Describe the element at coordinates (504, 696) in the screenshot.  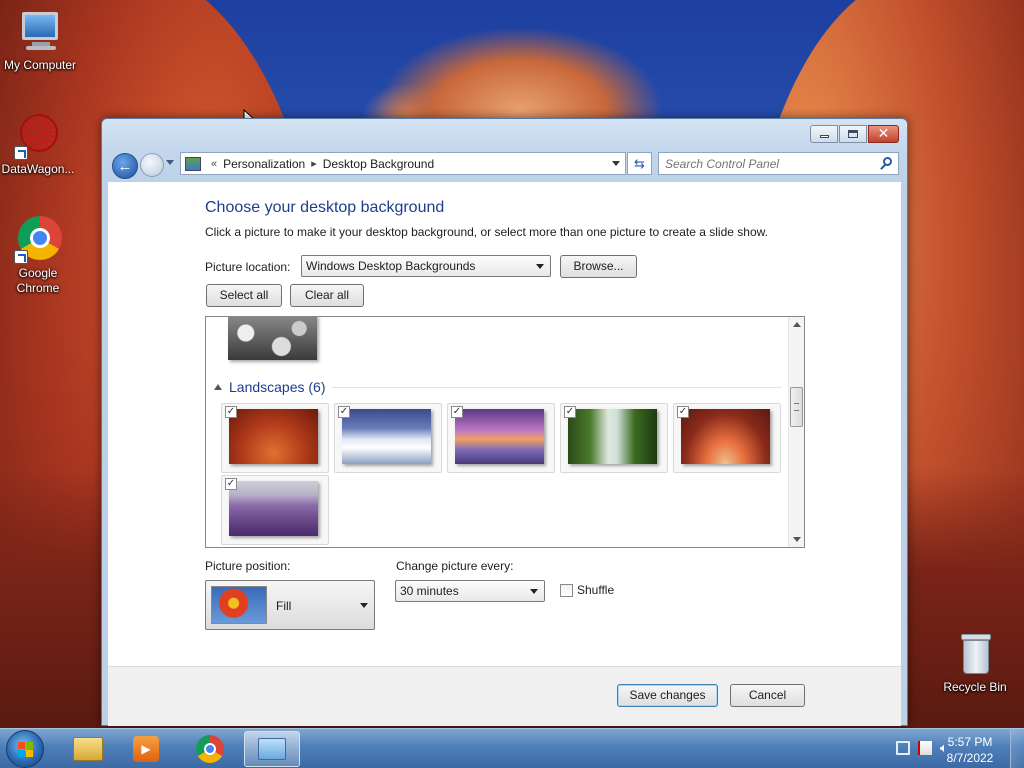
I see `footer-bar: Save changes Cancel` at that location.